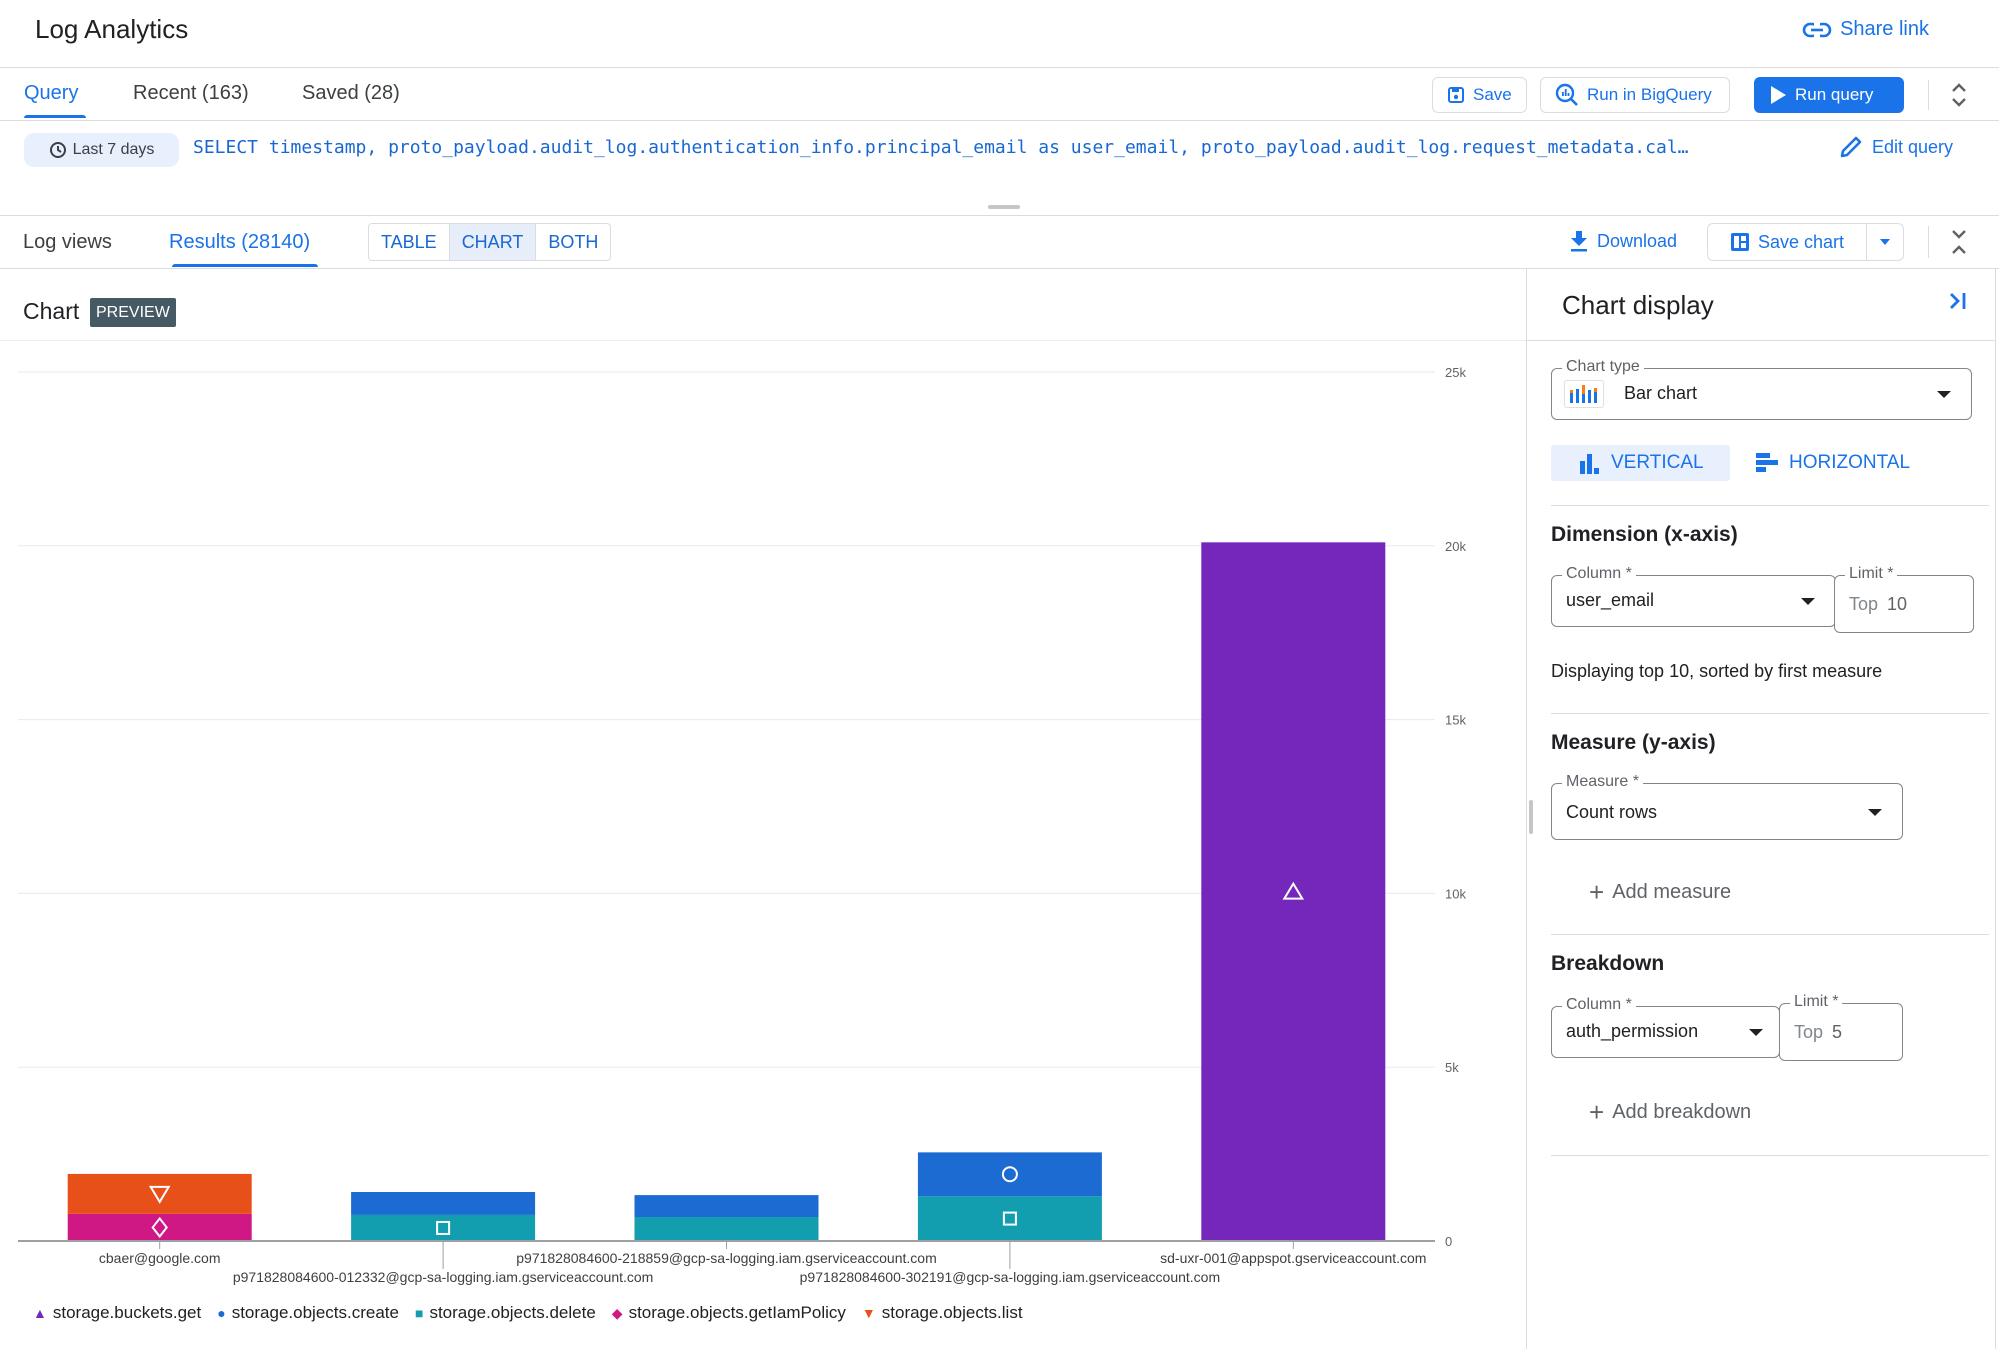 This screenshot has width=1999, height=1349. Describe the element at coordinates (239, 242) in the screenshot. I see `tab-results: Results (28140)` at that location.